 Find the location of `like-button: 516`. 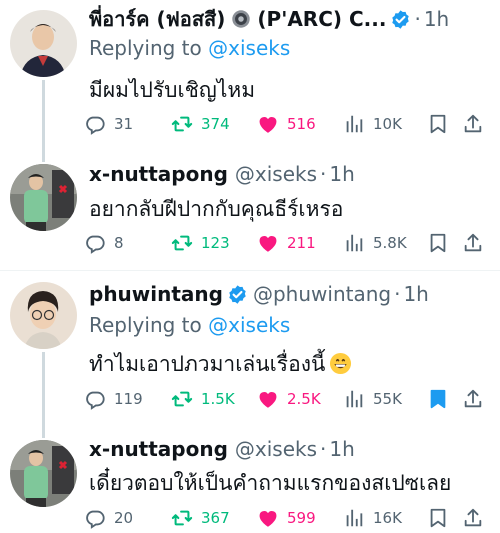

like-button: 516 is located at coordinates (286, 124).